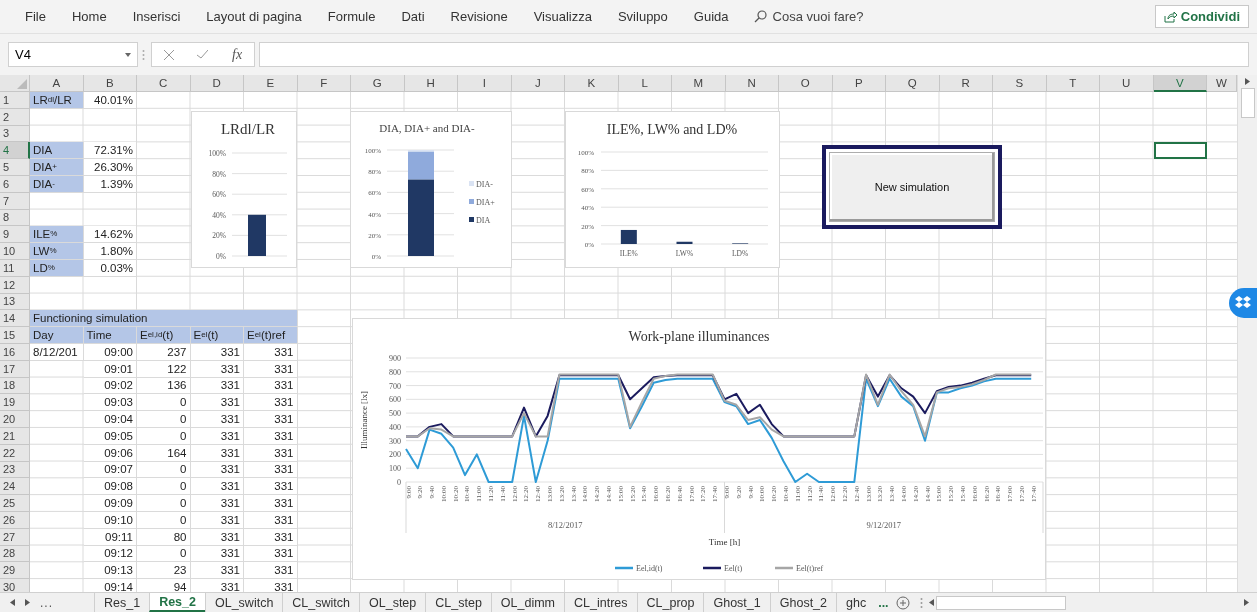 This screenshot has width=1257, height=612. What do you see at coordinates (699, 83) in the screenshot?
I see `column-header: M` at bounding box center [699, 83].